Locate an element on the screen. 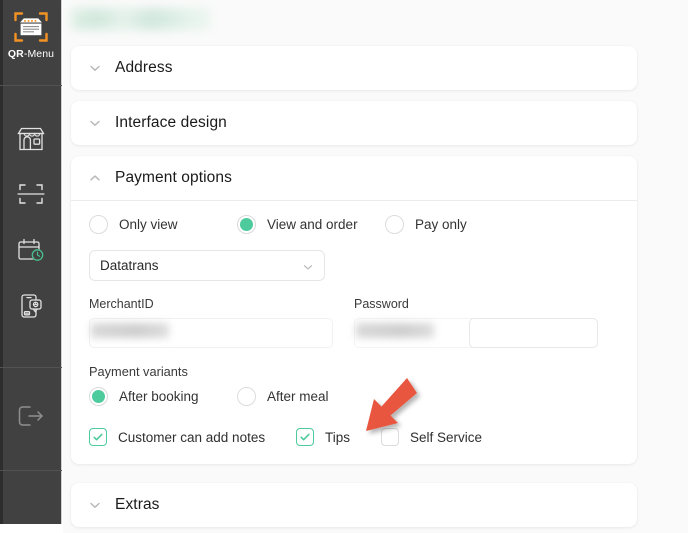 The width and height of the screenshot is (688, 533). sidebar-item-app-settings is located at coordinates (31, 306).